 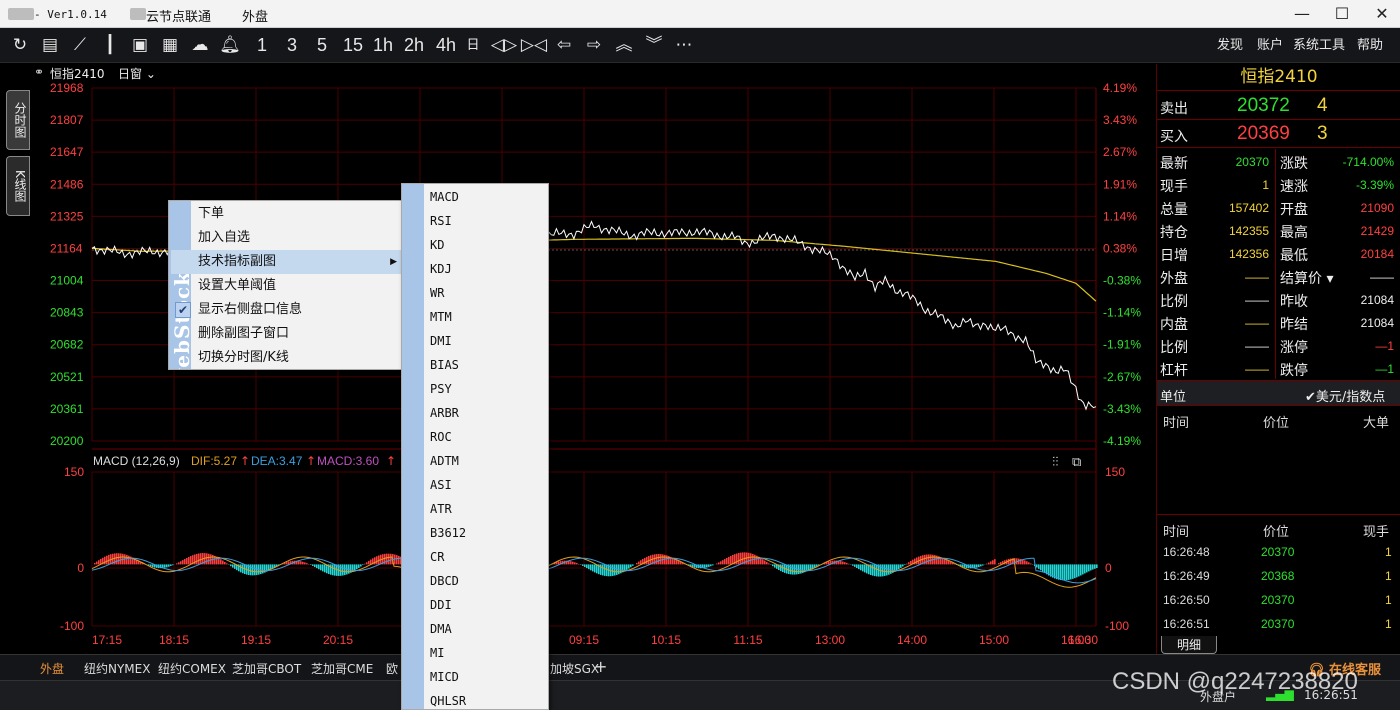 I want to click on add-tab-button: +, so click(x=600, y=666).